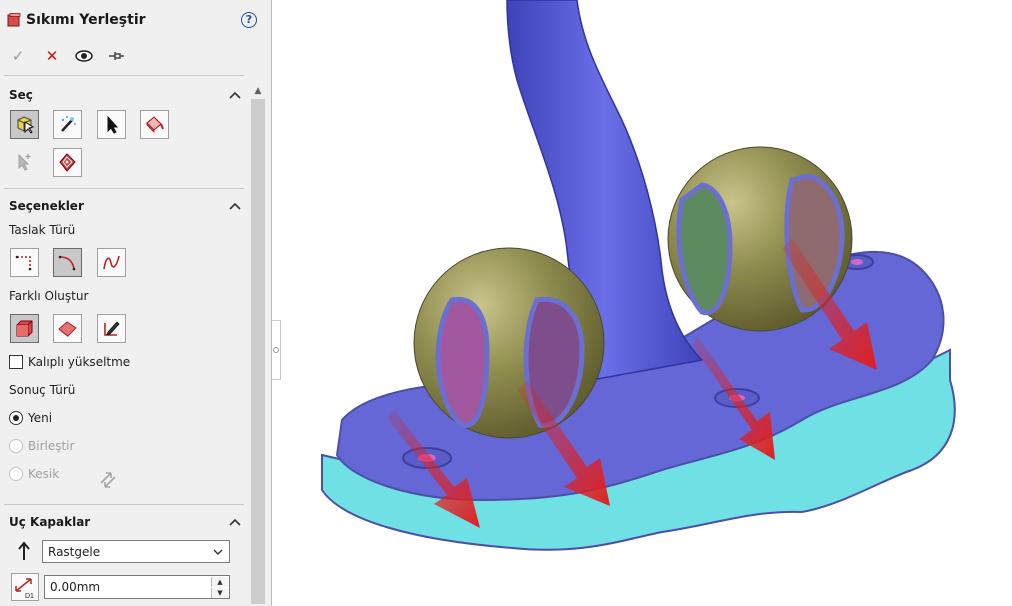 The image size is (1012, 606). What do you see at coordinates (14, 20) in the screenshot?
I see `wrap-feature-icon` at bounding box center [14, 20].